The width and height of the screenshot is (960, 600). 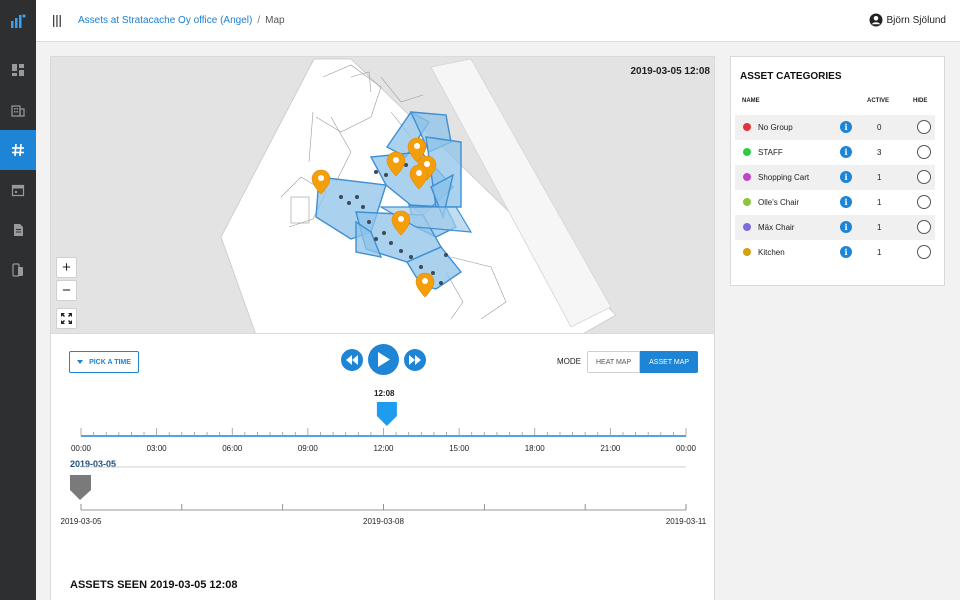 I want to click on fast-forward-icon, so click(x=415, y=359).